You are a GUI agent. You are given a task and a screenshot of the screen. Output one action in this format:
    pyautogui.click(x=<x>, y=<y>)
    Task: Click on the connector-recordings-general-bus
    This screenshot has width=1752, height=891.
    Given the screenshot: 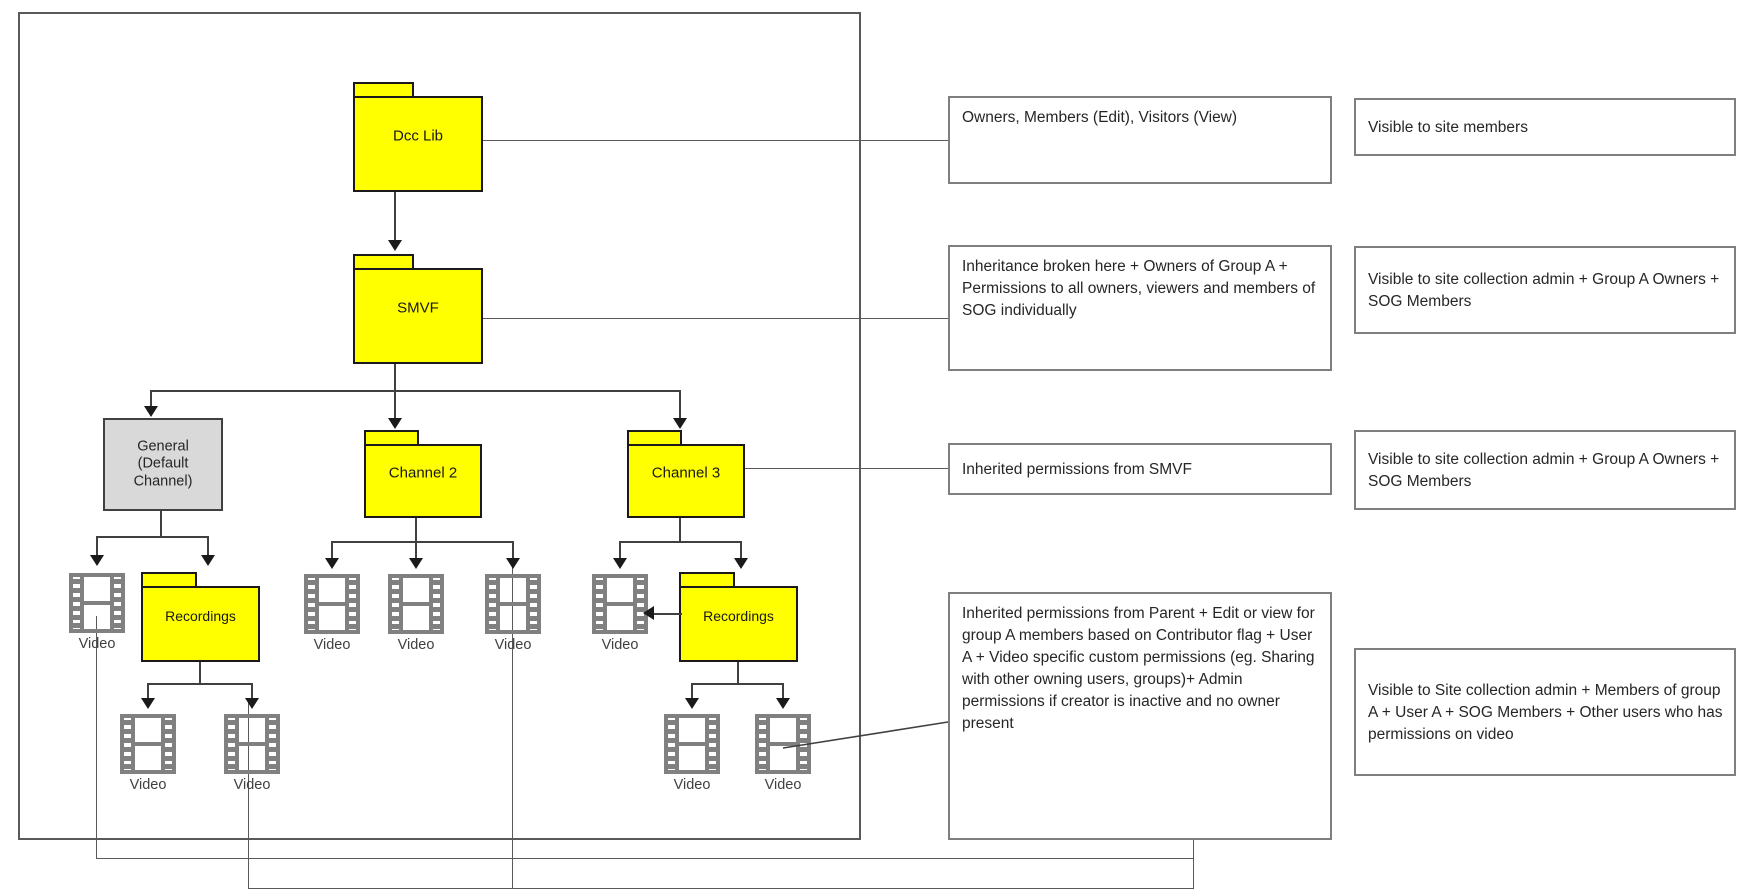 What is the action you would take?
    pyautogui.click(x=199, y=684)
    